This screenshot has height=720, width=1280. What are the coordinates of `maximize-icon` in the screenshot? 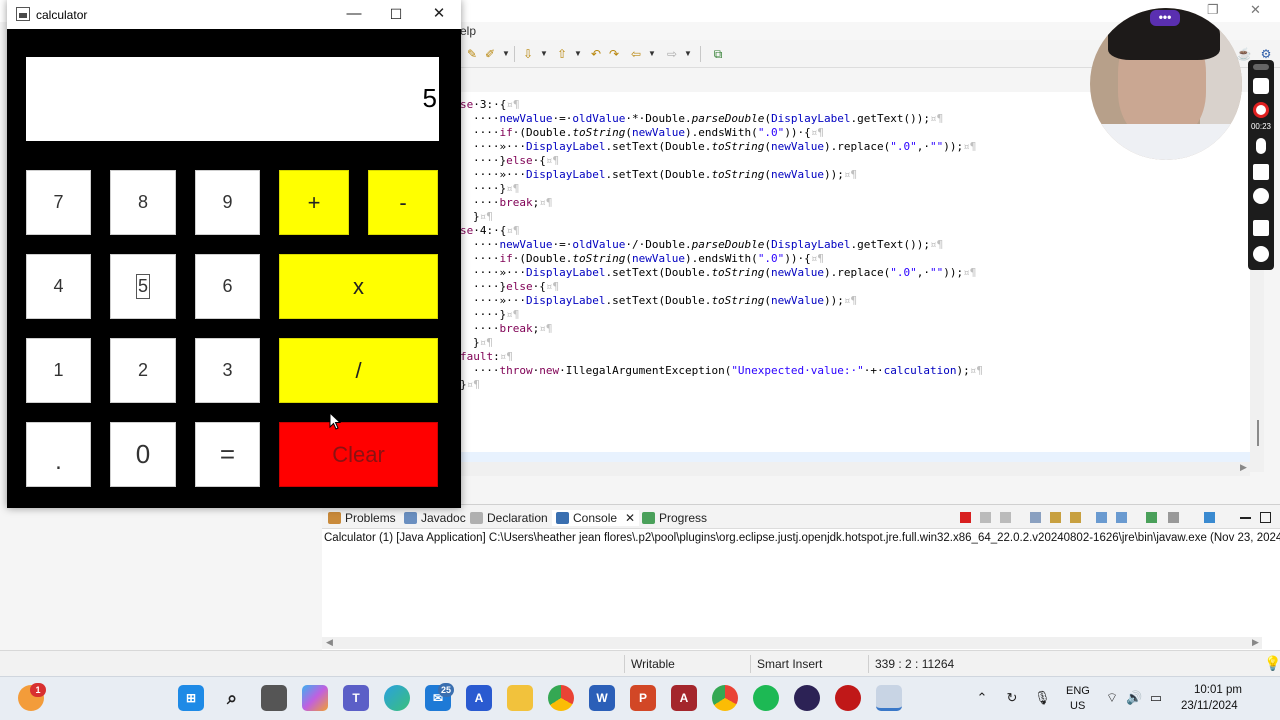 It's located at (1265, 517).